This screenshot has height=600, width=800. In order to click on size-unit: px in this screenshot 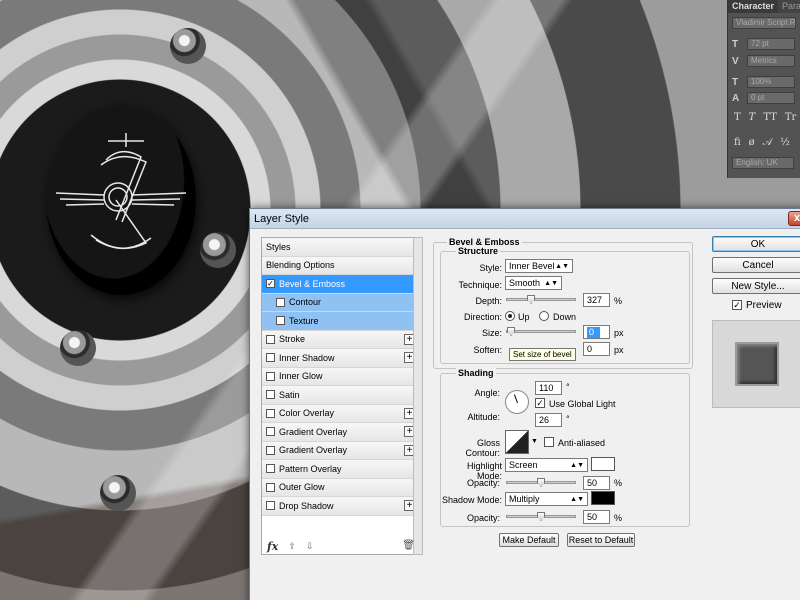, I will do `click(619, 333)`.